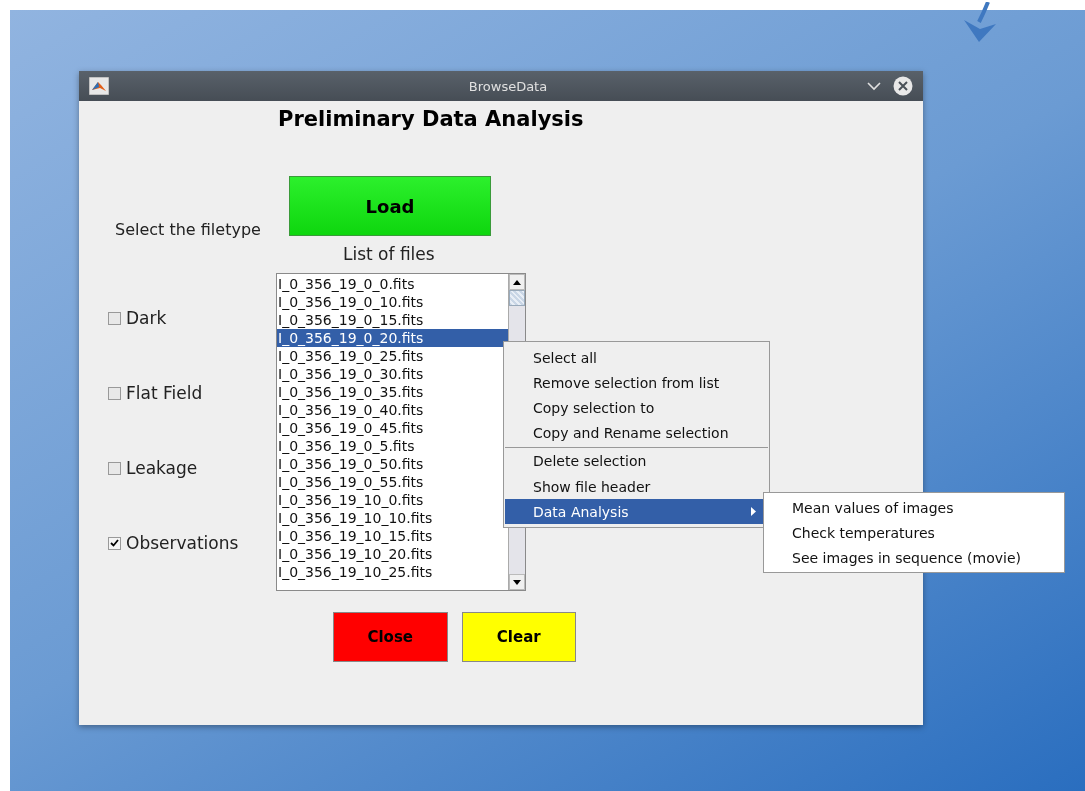  I want to click on submenu-arrow-icon, so click(753, 511).